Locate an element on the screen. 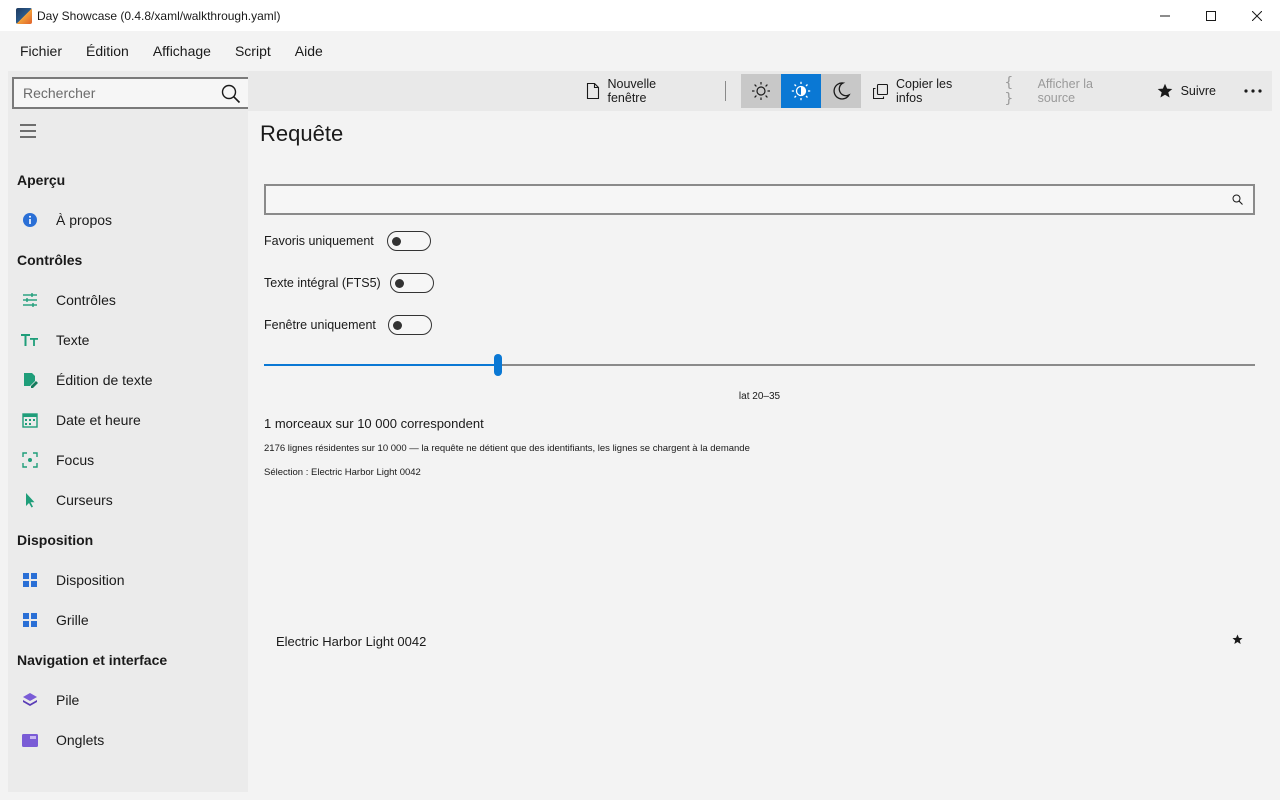 The image size is (1280, 800). slider-value-label: lat 20–35 is located at coordinates (759, 396).